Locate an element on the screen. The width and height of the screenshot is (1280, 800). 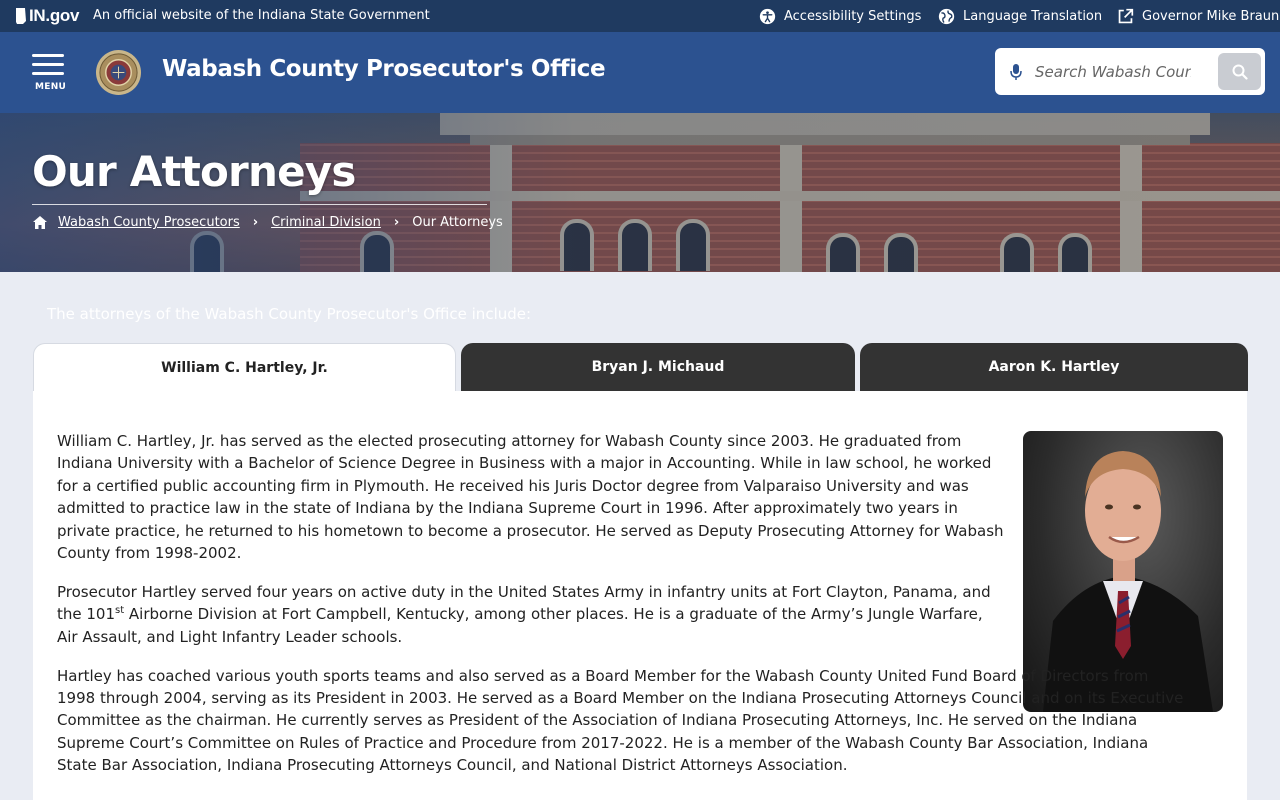
language-translation-link: Language Translation is located at coordinates (1020, 16).